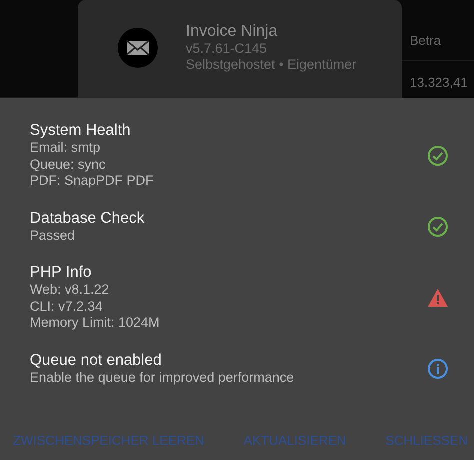  Describe the element at coordinates (162, 378) in the screenshot. I see `check-detail: Enable the queue for improved performance` at that location.